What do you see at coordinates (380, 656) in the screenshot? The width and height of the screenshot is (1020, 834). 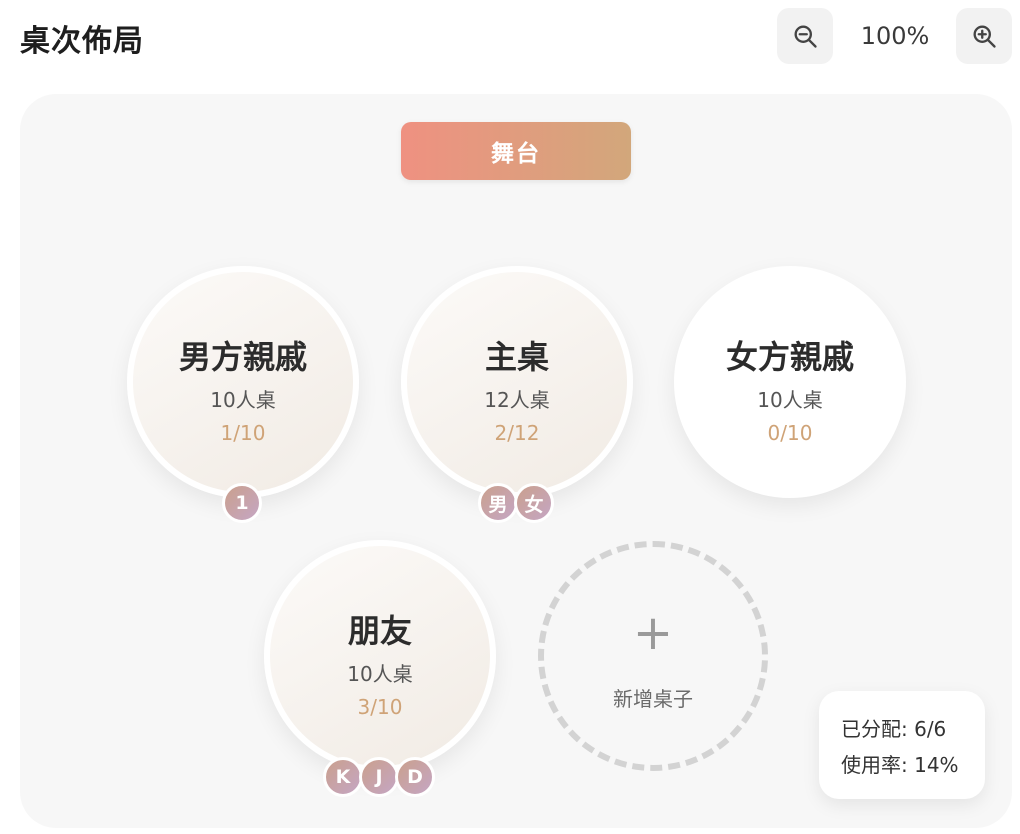 I see `table-friends: 朋友 10人桌 3/10` at bounding box center [380, 656].